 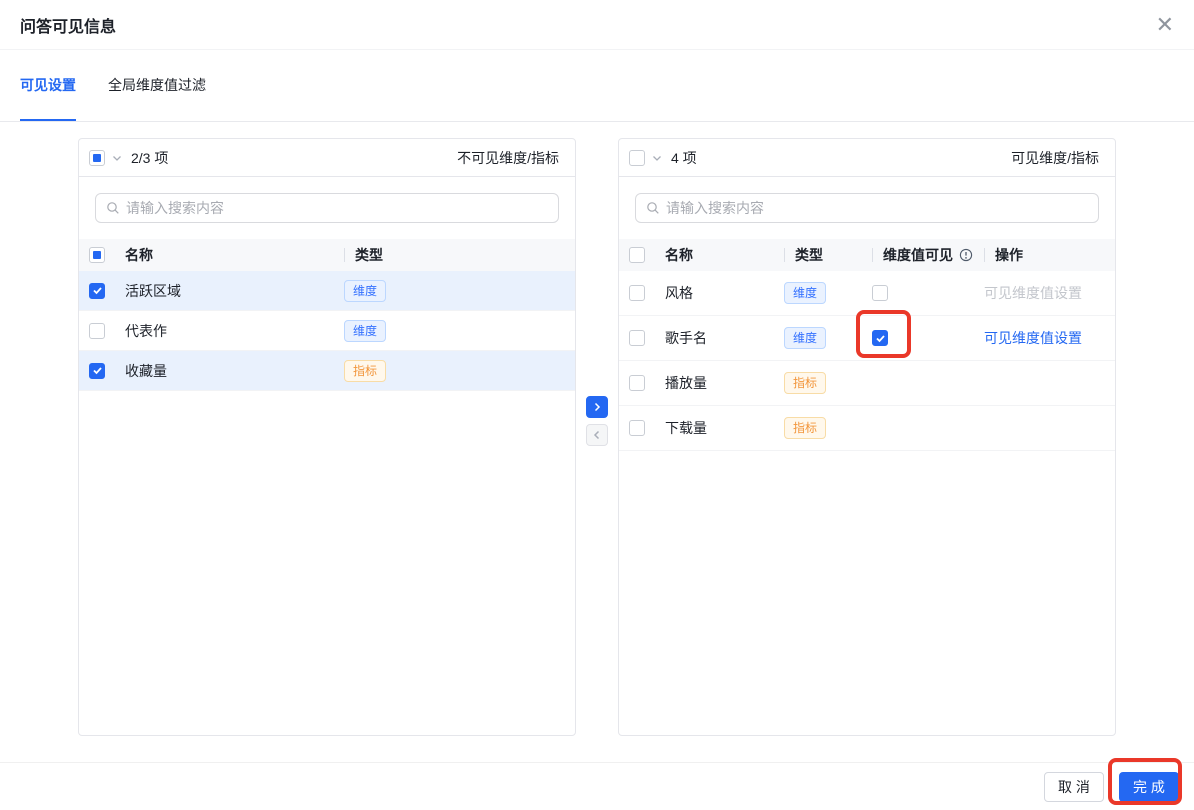 What do you see at coordinates (146, 370) in the screenshot?
I see `row-name: 收藏量` at bounding box center [146, 370].